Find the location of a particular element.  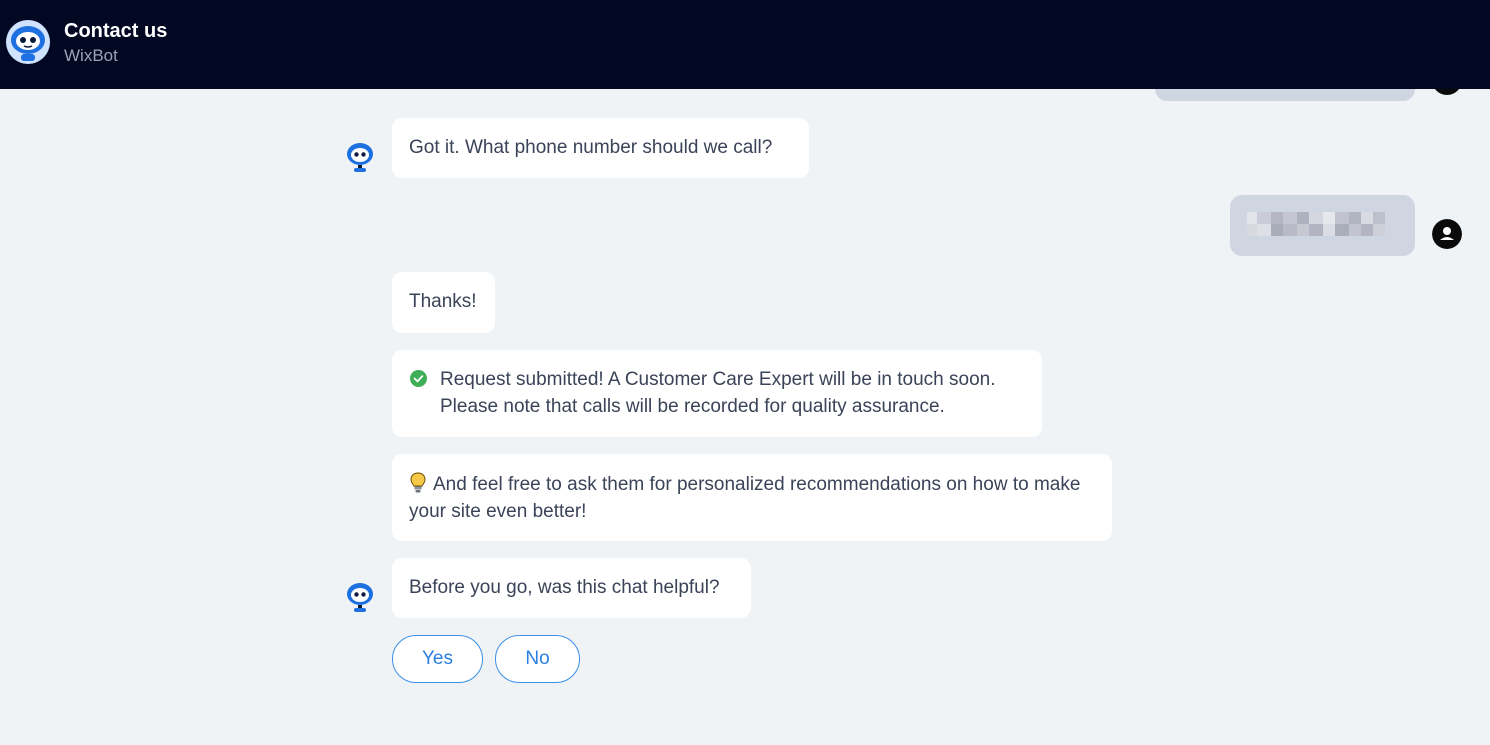

user-message-phone-redacted is located at coordinates (1322, 225).